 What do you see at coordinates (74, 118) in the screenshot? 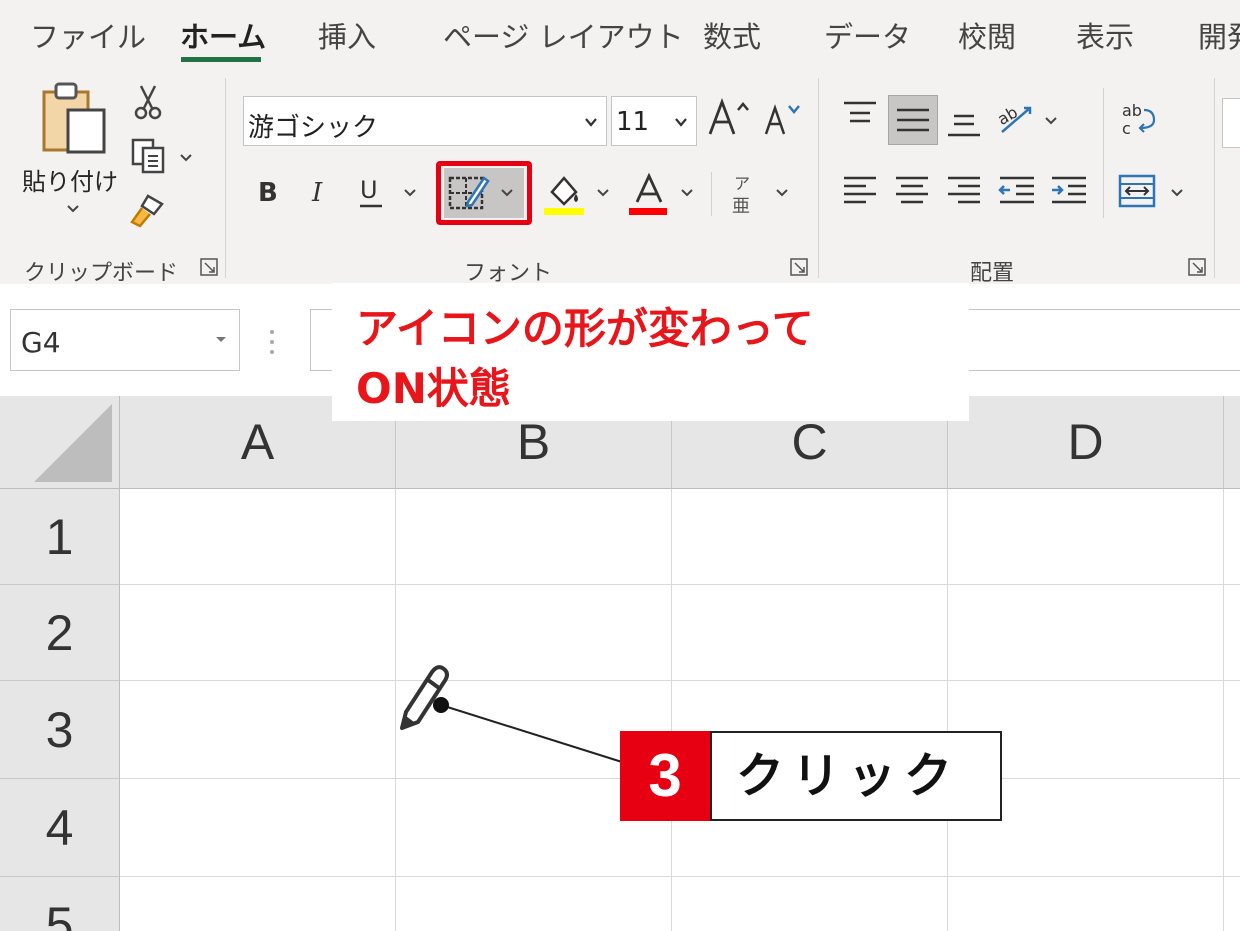
I see `paste-icon` at bounding box center [74, 118].